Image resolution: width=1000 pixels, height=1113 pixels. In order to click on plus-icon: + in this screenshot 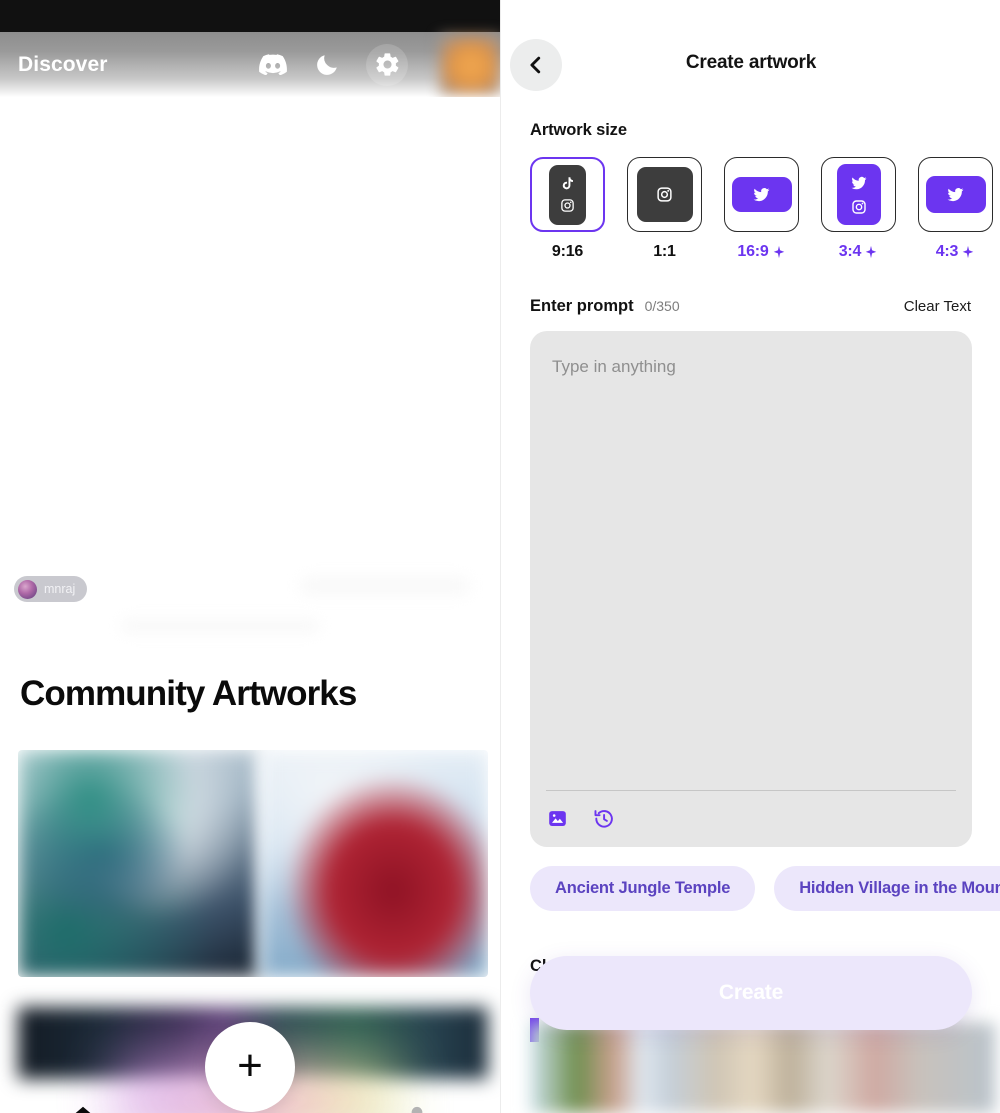, I will do `click(250, 1065)`.